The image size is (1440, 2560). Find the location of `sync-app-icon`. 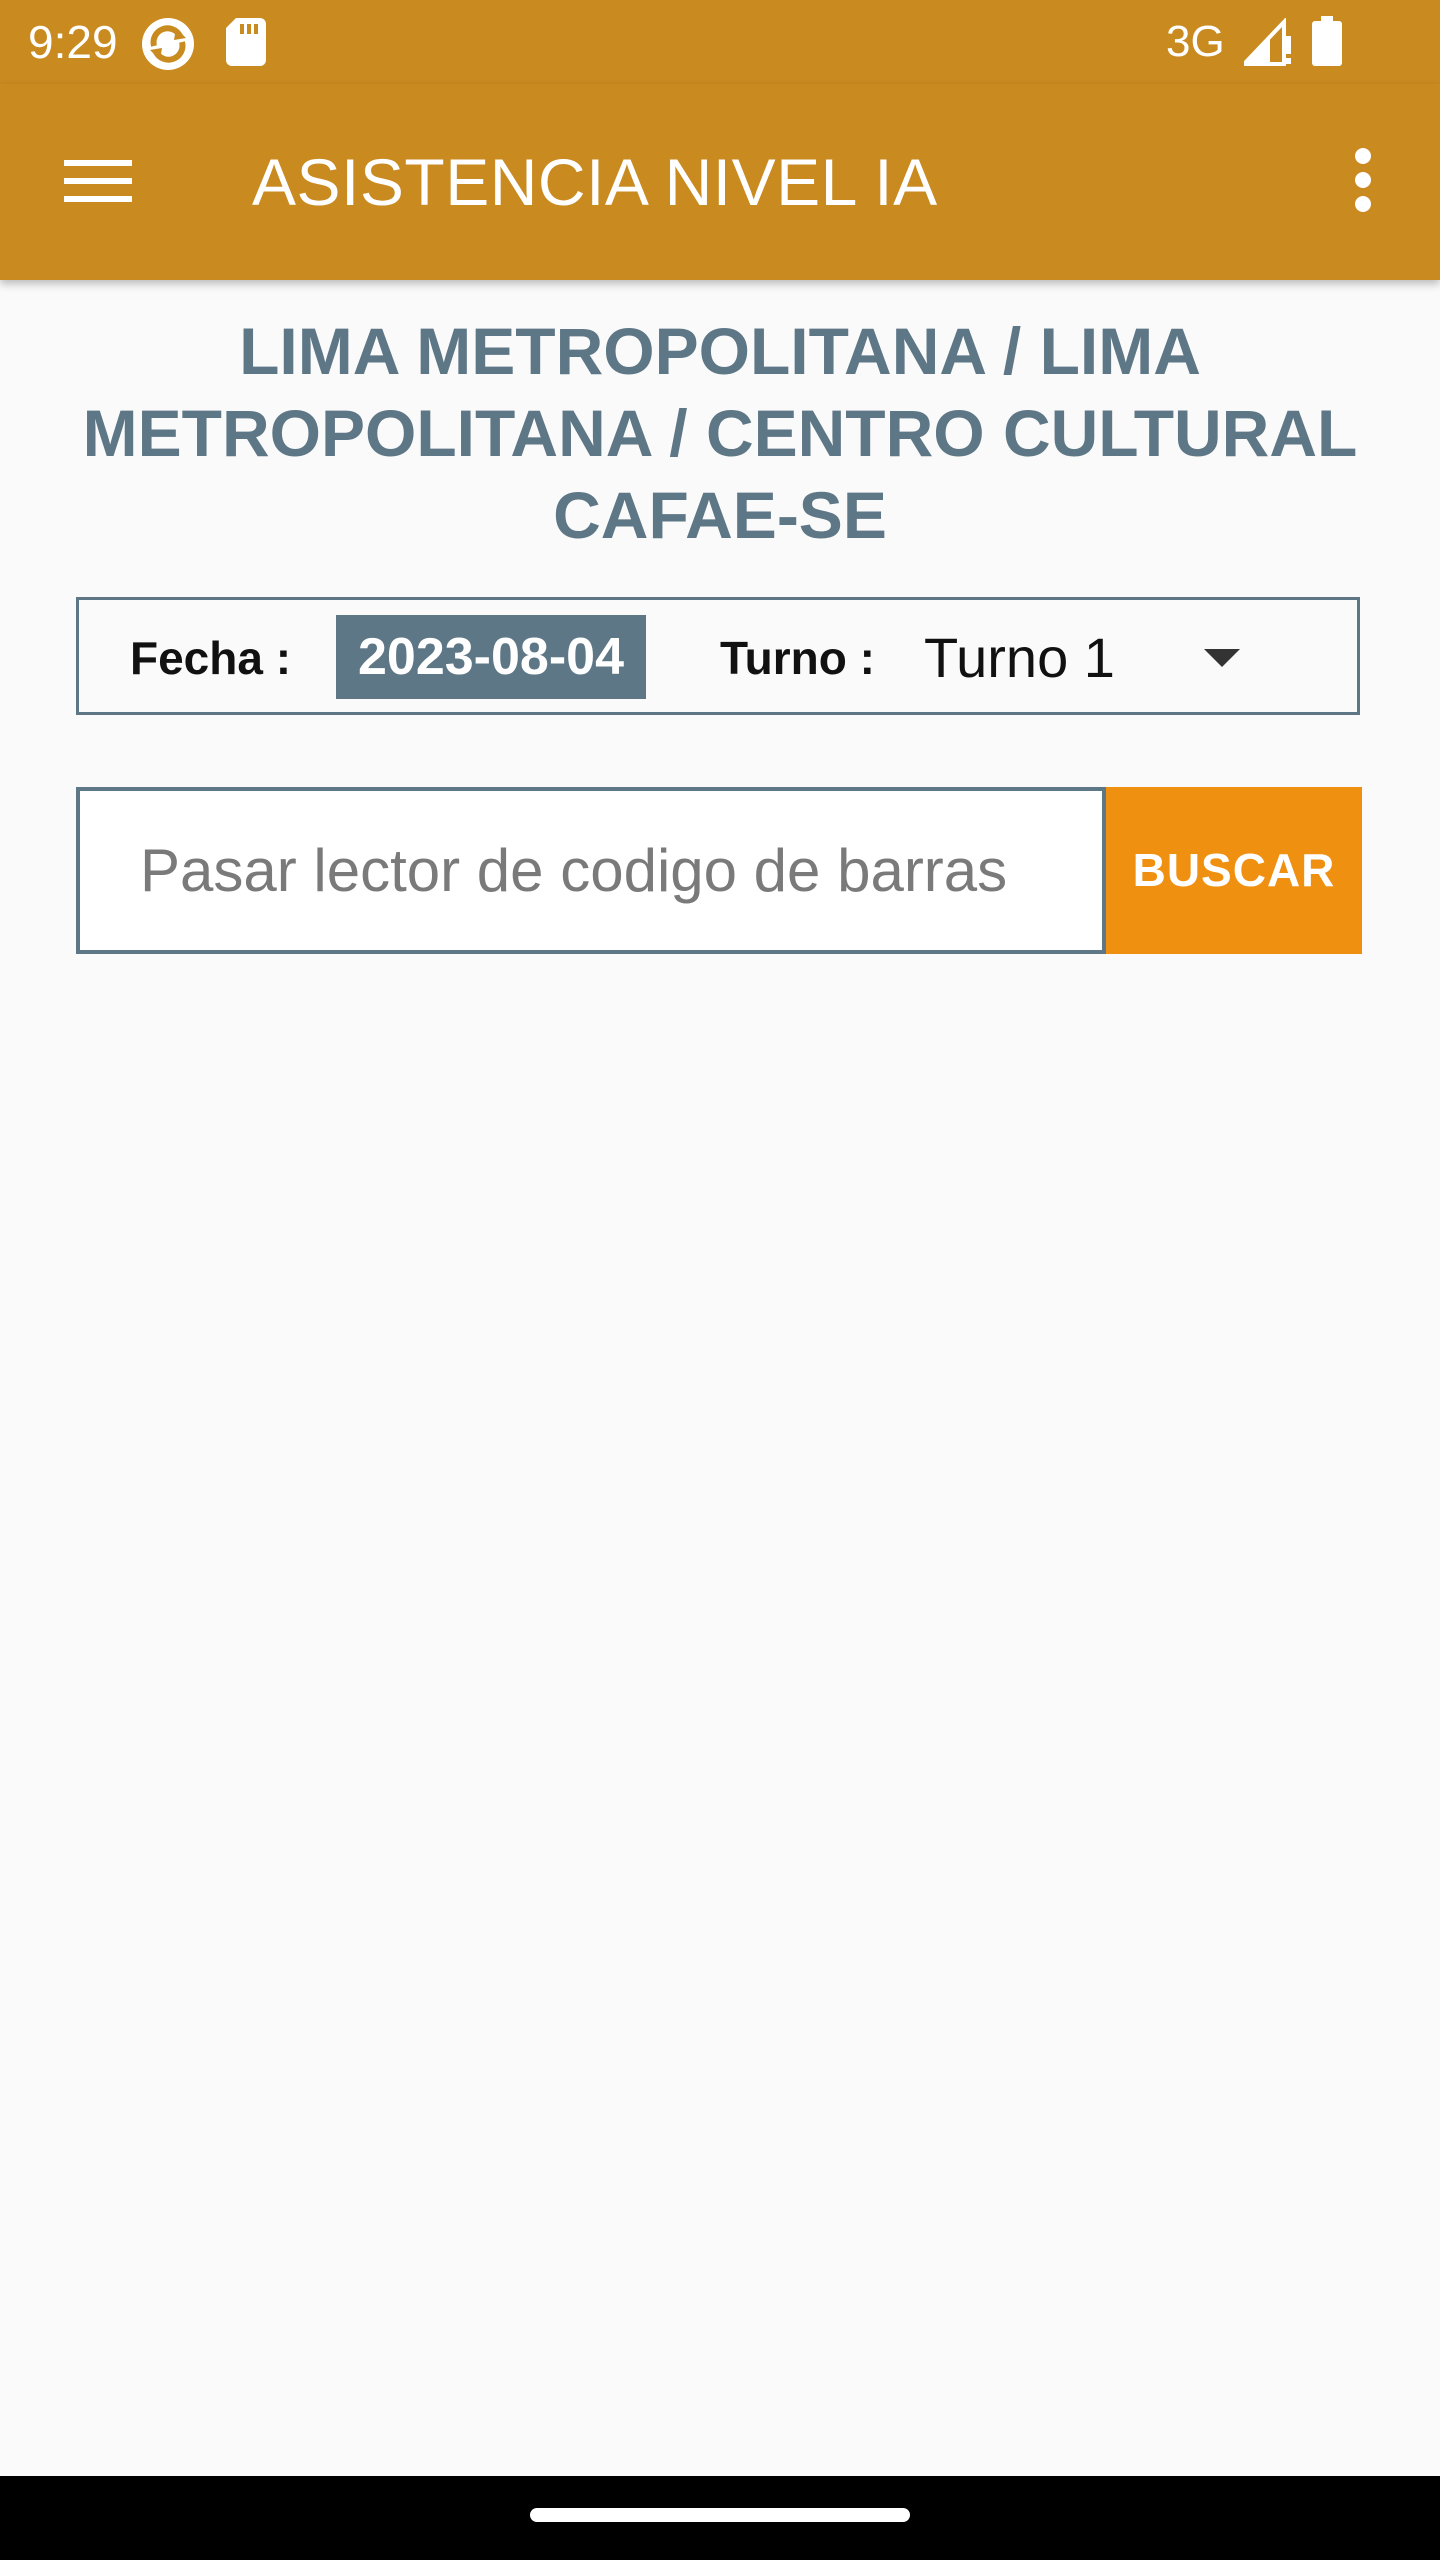

sync-app-icon is located at coordinates (168, 46).